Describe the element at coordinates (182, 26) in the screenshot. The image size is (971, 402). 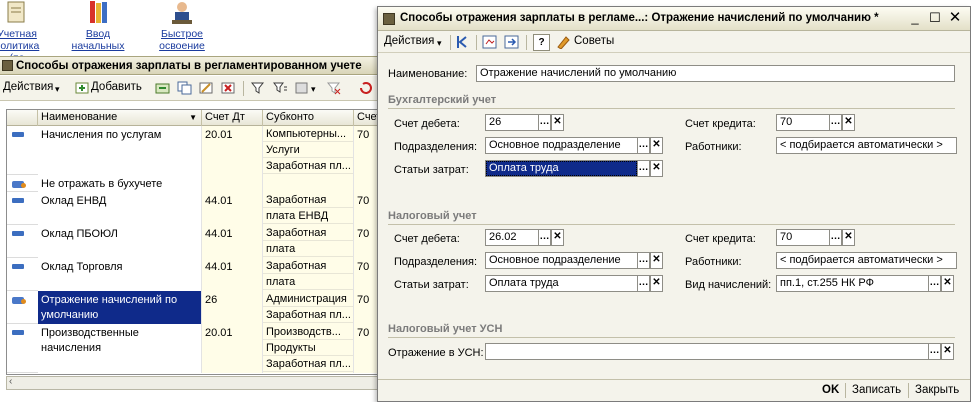
I see `quick-start-button: Быстрое освоение` at that location.